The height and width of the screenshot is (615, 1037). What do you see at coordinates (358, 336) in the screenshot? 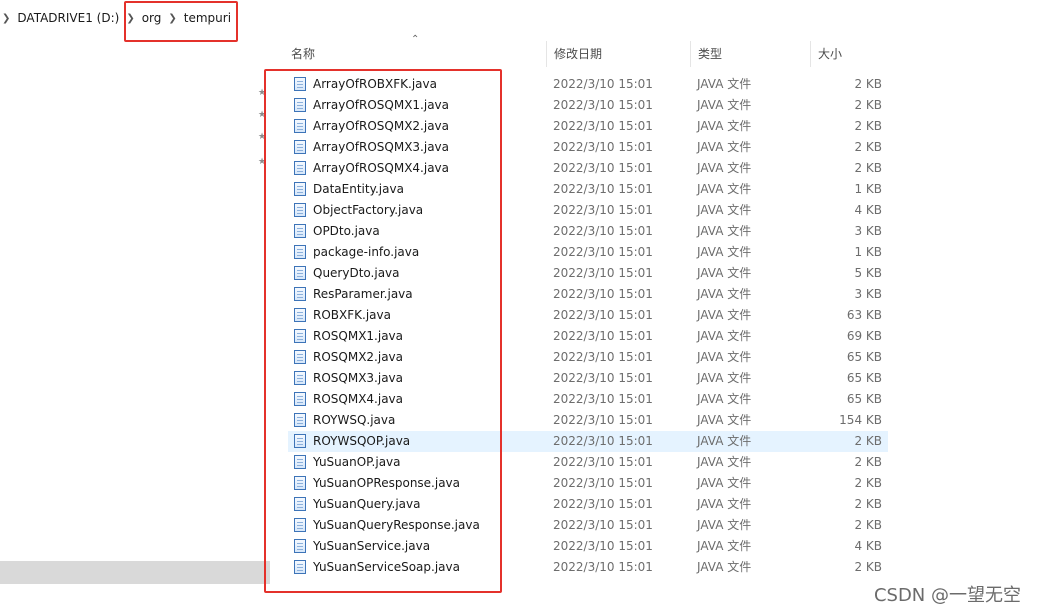
I see `file-name: ROSQMX1.java` at bounding box center [358, 336].